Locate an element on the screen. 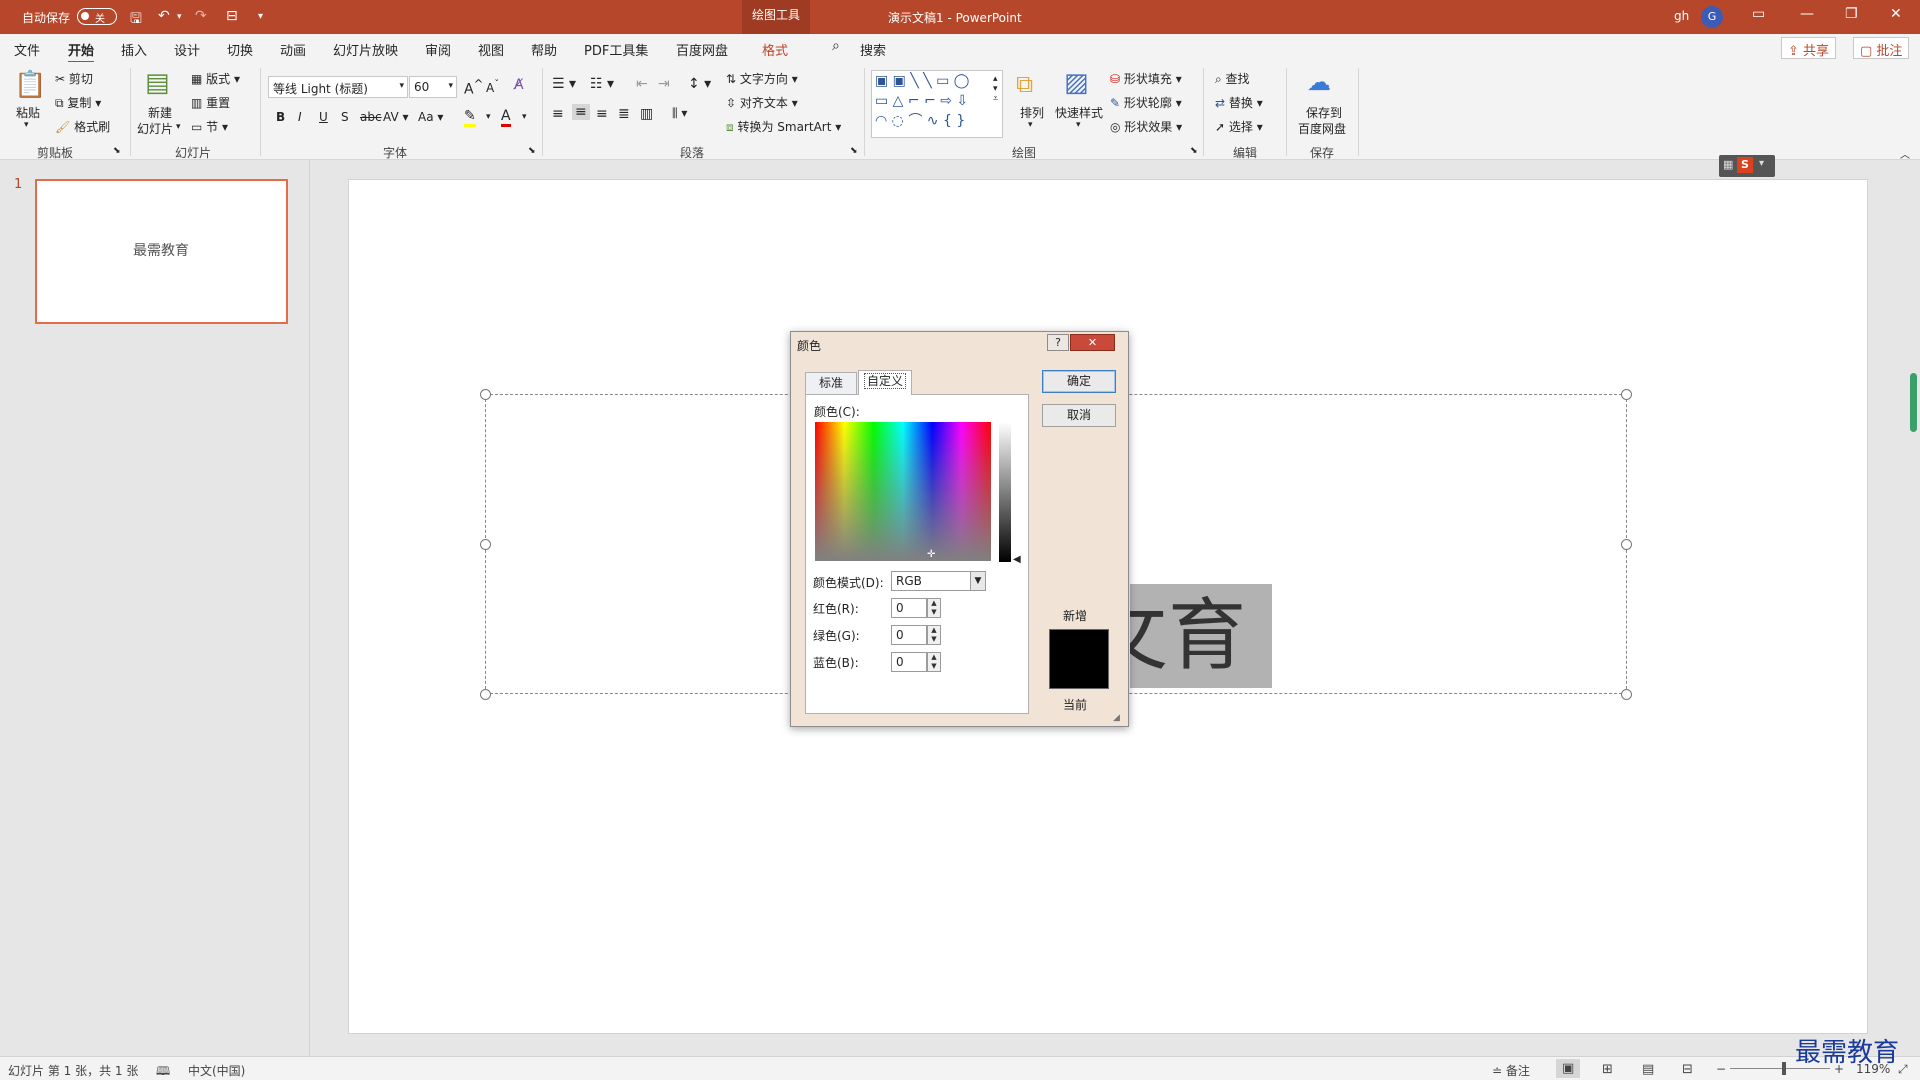 This screenshot has height=1080, width=1920. tab-file: 文件 is located at coordinates (27, 49).